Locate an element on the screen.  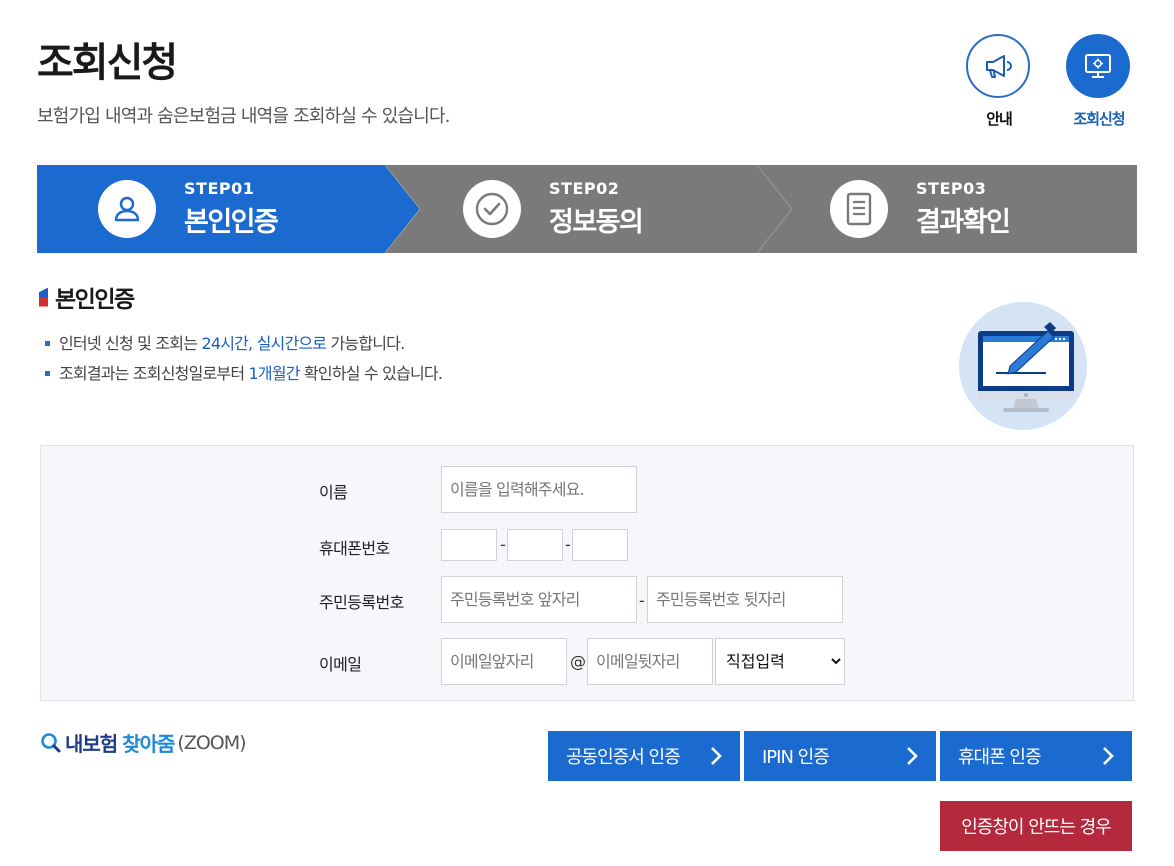
notice-item: 조회결과는 조회신청일로부터 1개월간 확인하실 수 있습니다. is located at coordinates (244, 378).